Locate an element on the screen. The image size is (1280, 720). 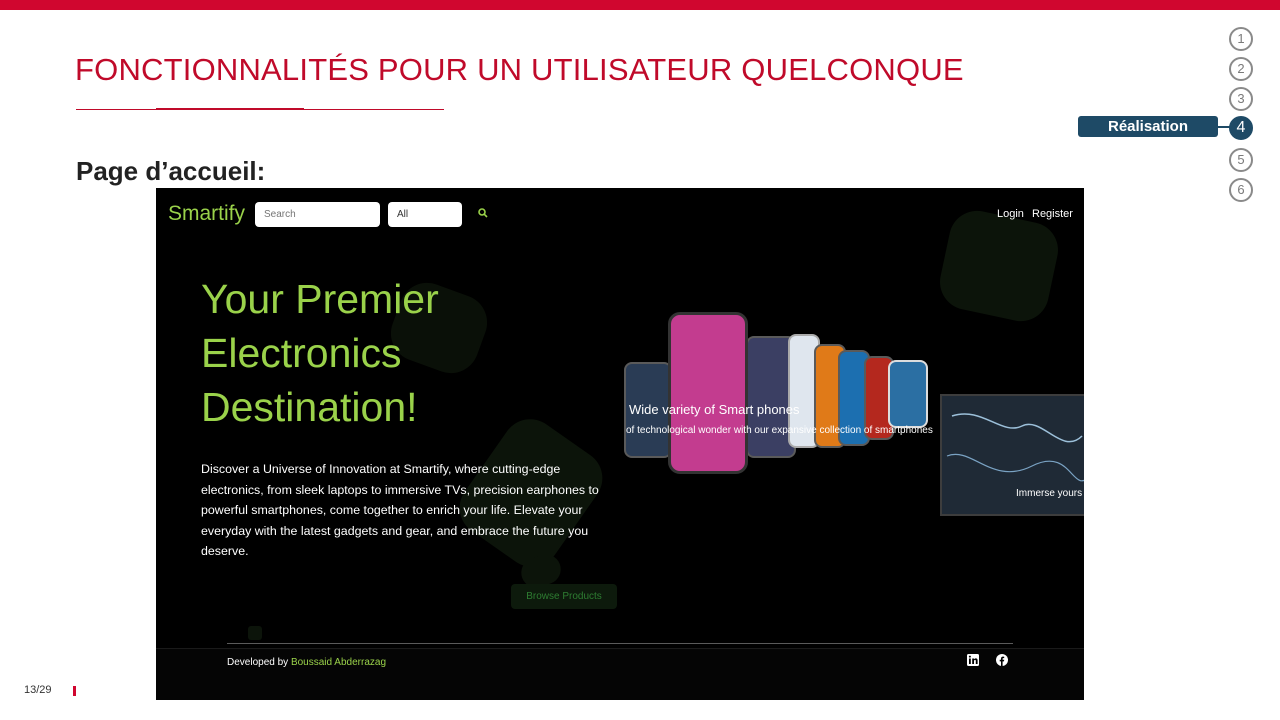
step-1: 1 is located at coordinates (1241, 39).